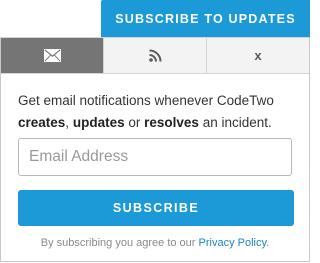 The image size is (320, 263). I want to click on tab-rss, so click(154, 55).